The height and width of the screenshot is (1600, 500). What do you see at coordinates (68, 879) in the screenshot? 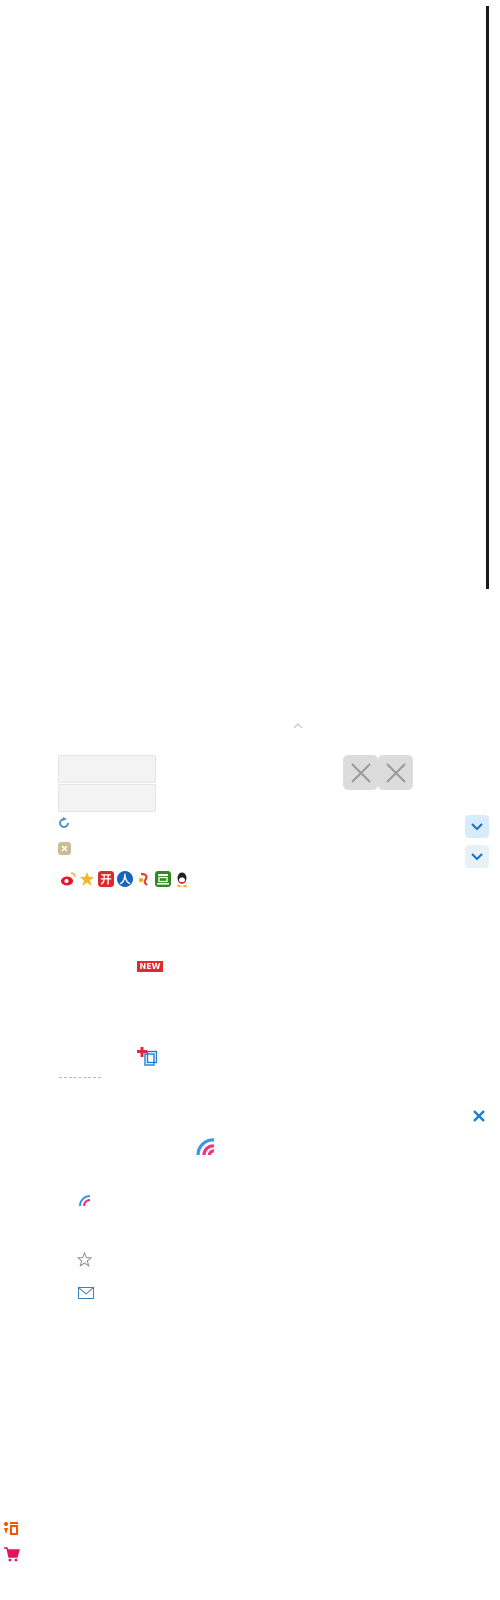
I see `weibo-icon` at bounding box center [68, 879].